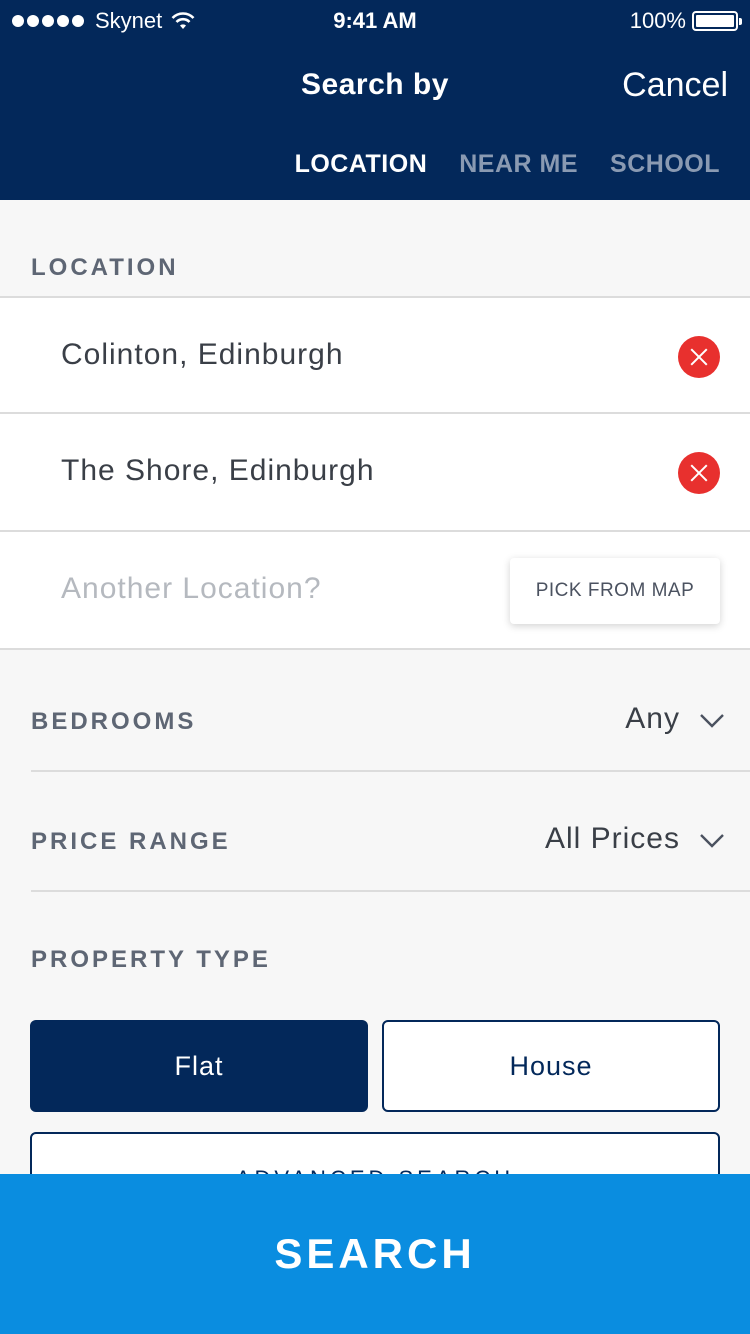 This screenshot has width=750, height=1334. What do you see at coordinates (615, 591) in the screenshot?
I see `pick-from-map-button: PICK FROM MAP` at bounding box center [615, 591].